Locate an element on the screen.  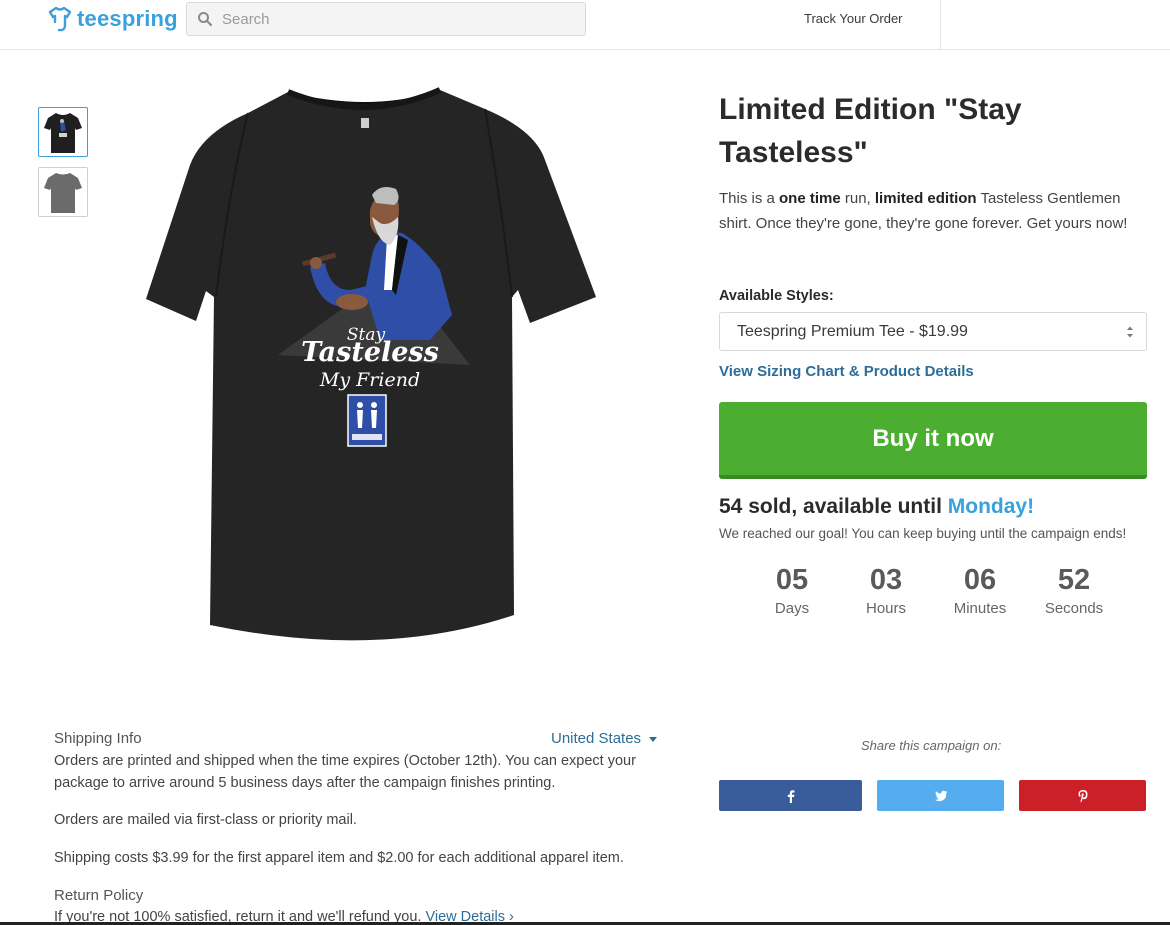
site-header: teespring Track Your Order is located at coordinates (585, 25).